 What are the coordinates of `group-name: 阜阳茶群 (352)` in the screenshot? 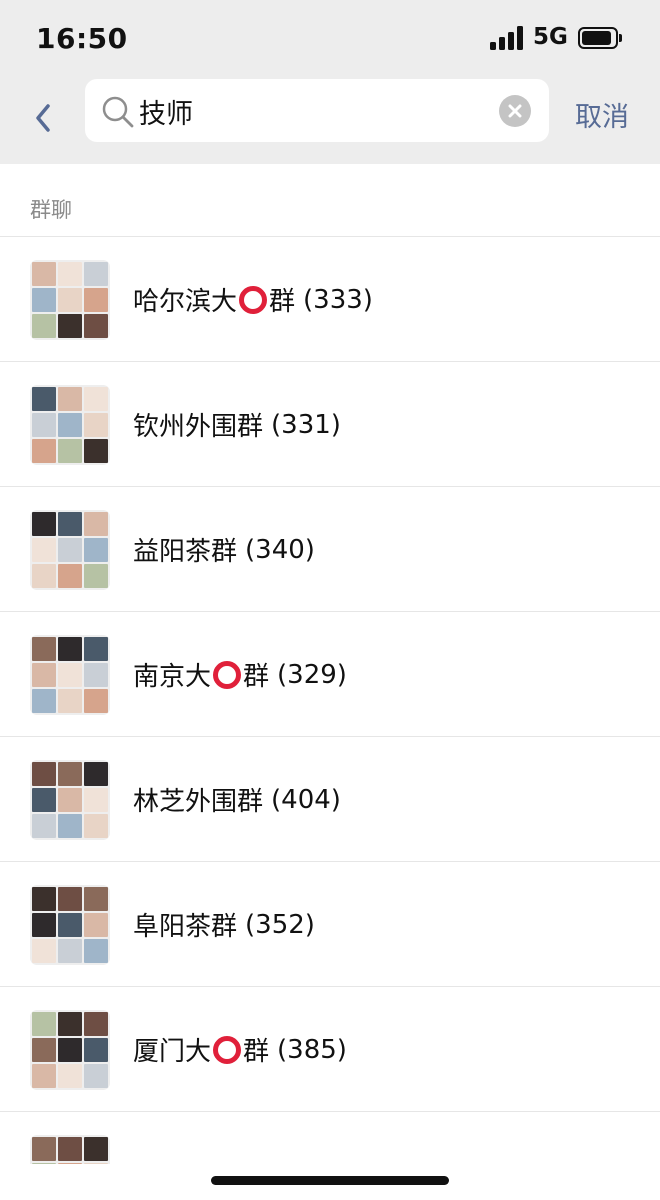 It's located at (224, 924).